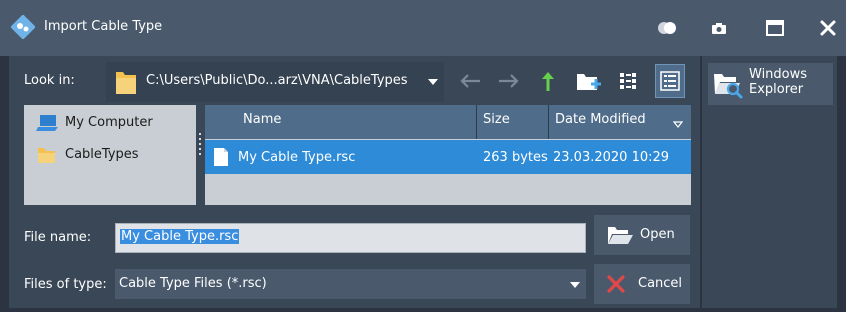  What do you see at coordinates (350, 284) in the screenshot?
I see `file-type-select: Cable Type Files (*.rsc)` at bounding box center [350, 284].